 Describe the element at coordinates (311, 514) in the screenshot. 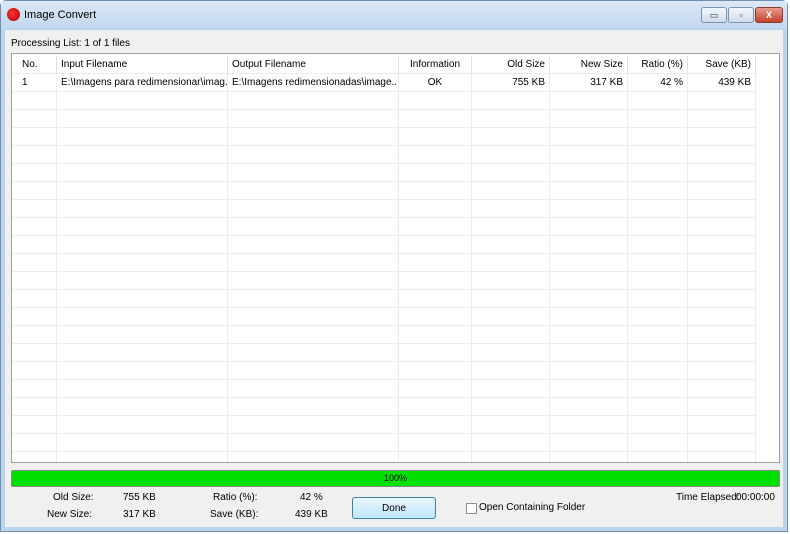

I see `save-value: 439 KB` at that location.